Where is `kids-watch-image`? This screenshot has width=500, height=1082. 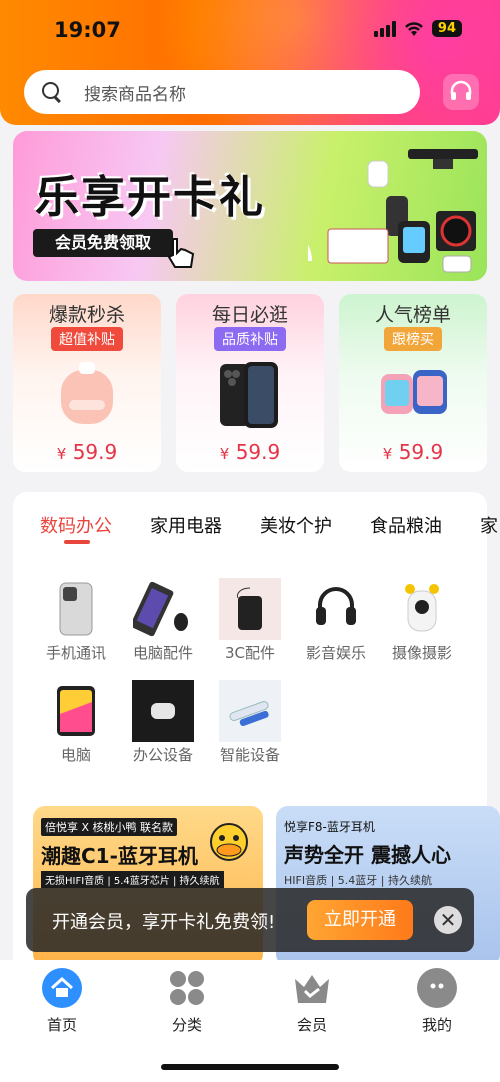 kids-watch-image is located at coordinates (414, 392).